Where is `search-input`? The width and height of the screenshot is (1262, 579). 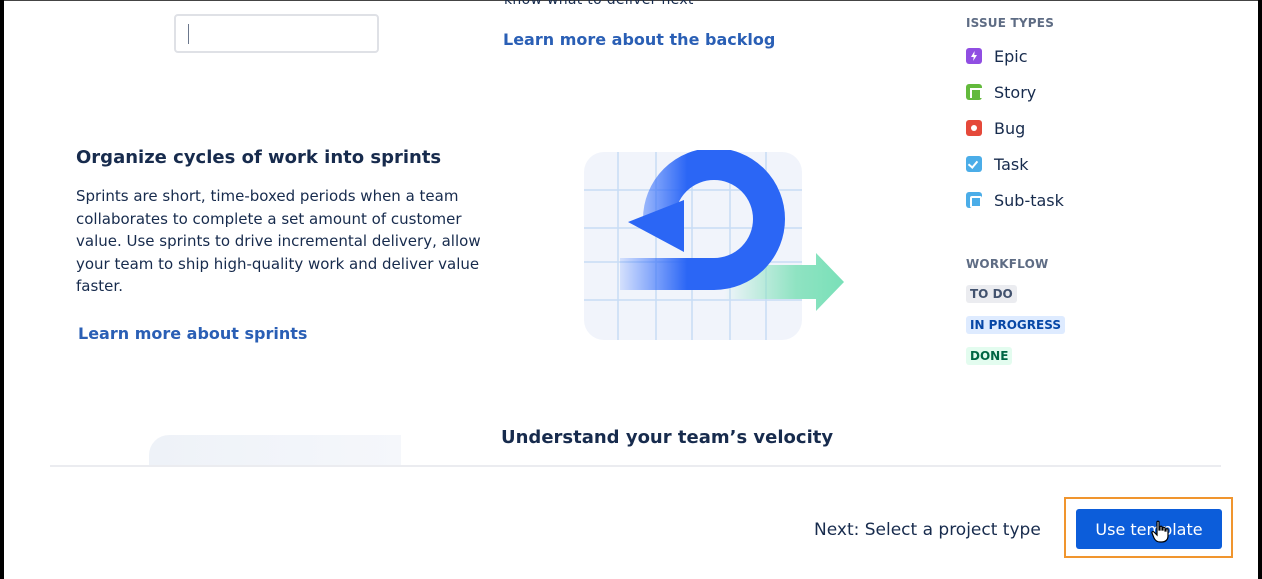
search-input is located at coordinates (276, 33).